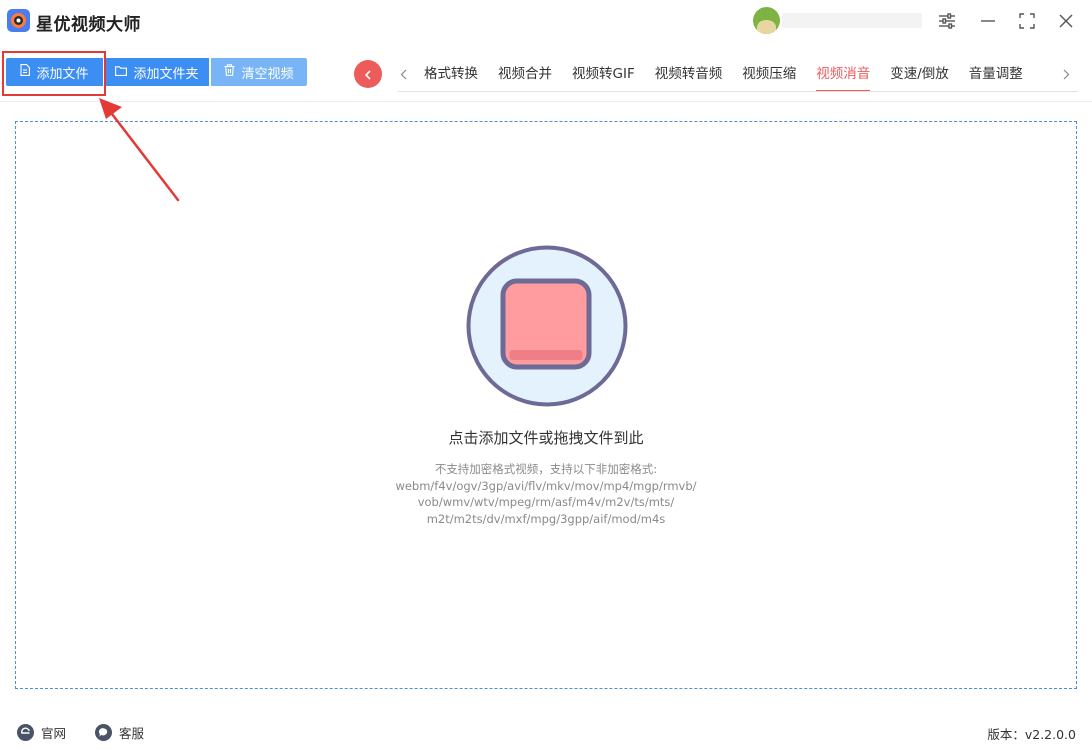  What do you see at coordinates (603, 72) in the screenshot?
I see `tab-item: 视频转GIF` at bounding box center [603, 72].